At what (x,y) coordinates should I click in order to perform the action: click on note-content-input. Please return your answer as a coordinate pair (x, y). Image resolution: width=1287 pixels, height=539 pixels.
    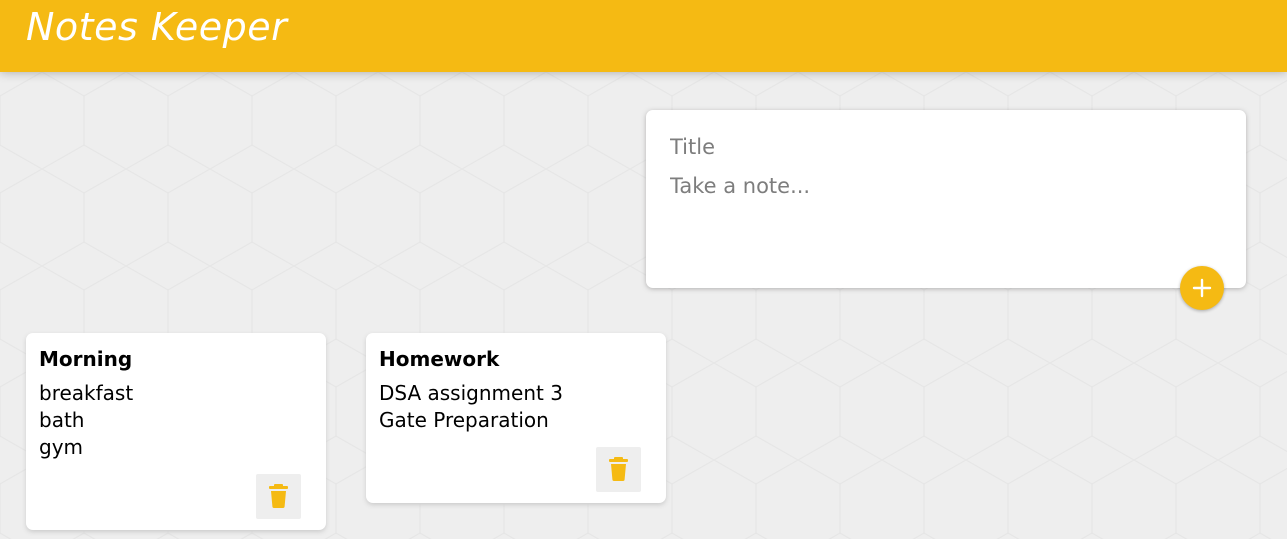
    Looking at the image, I should click on (945, 211).